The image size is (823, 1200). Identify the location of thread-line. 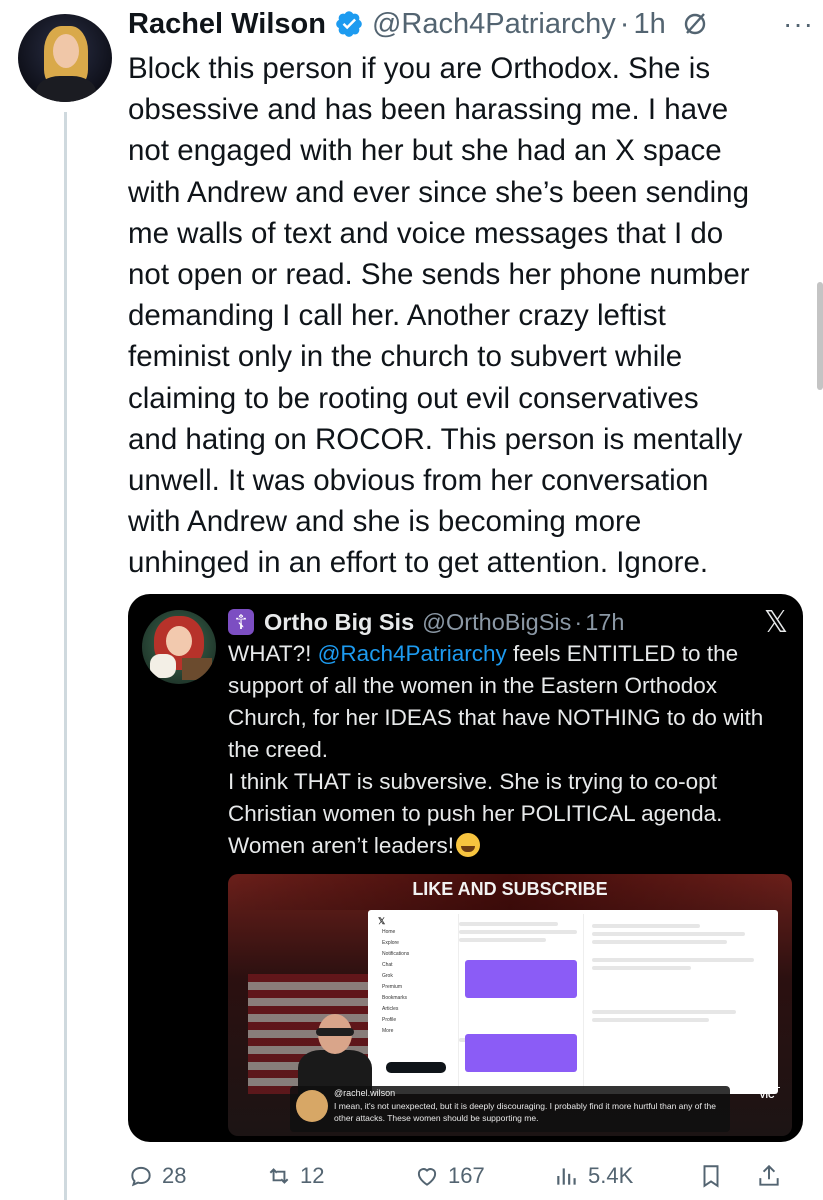
(65, 656).